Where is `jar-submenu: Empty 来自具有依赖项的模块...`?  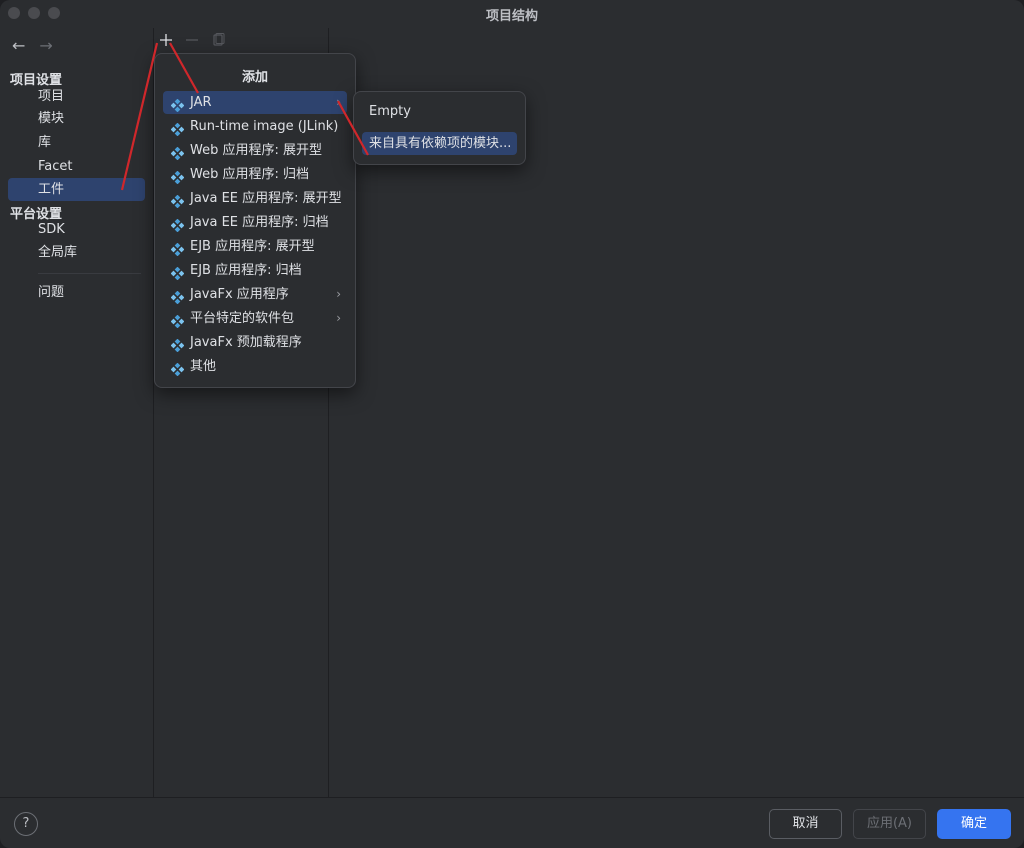
jar-submenu: Empty 来自具有依赖项的模块... is located at coordinates (439, 128).